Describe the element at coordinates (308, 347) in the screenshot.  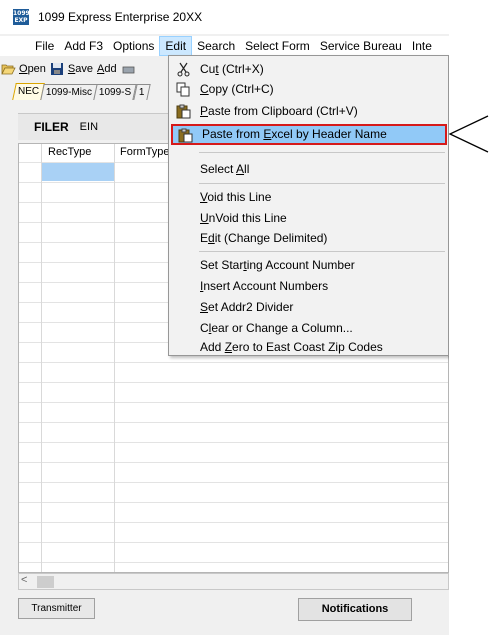
I see `menu-item-add-zero-zip: Add Zero to East Coast Zip Codes` at that location.